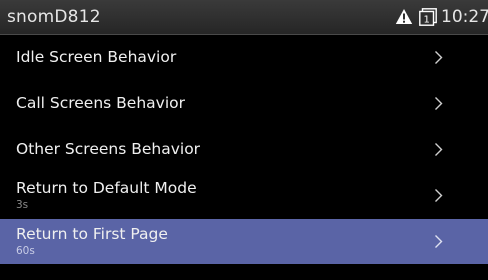 Image resolution: width=488 pixels, height=280 pixels. I want to click on menu-item-value: 60s, so click(25, 251).